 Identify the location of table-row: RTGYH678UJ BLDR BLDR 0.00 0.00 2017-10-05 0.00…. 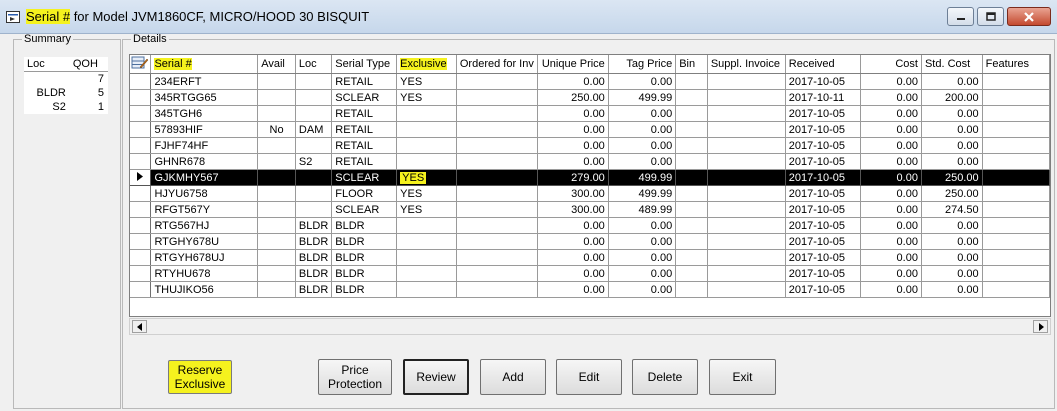
(590, 257).